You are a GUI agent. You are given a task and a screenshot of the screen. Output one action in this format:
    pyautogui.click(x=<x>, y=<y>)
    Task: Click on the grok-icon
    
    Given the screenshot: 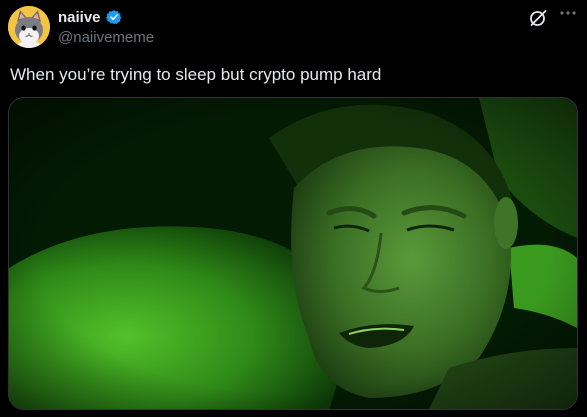 What is the action you would take?
    pyautogui.click(x=538, y=18)
    